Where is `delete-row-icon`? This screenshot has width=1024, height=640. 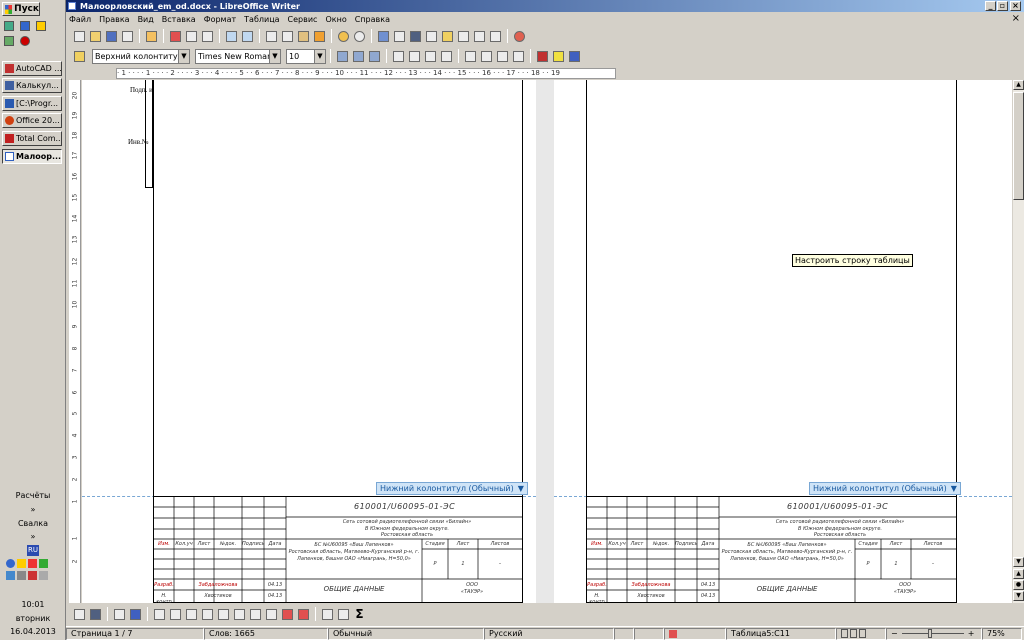
delete-row-icon is located at coordinates (287, 614).